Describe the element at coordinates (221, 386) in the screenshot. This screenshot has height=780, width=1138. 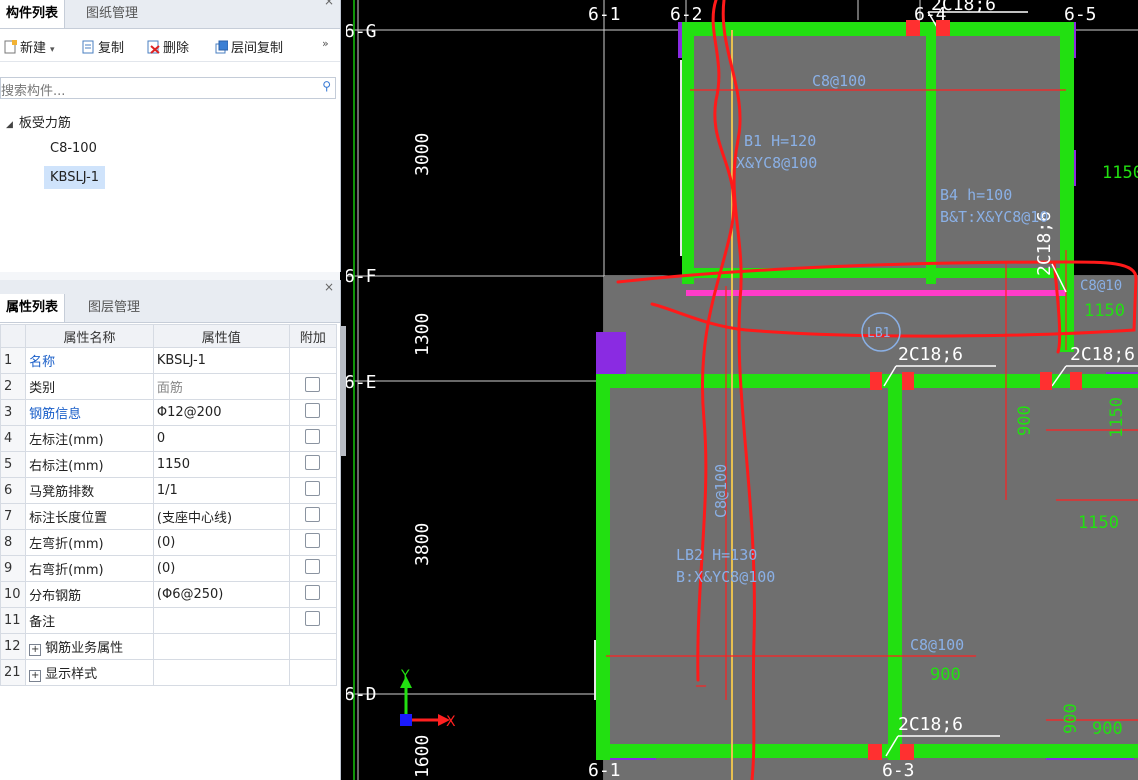
I see `property-value: 面筋` at that location.